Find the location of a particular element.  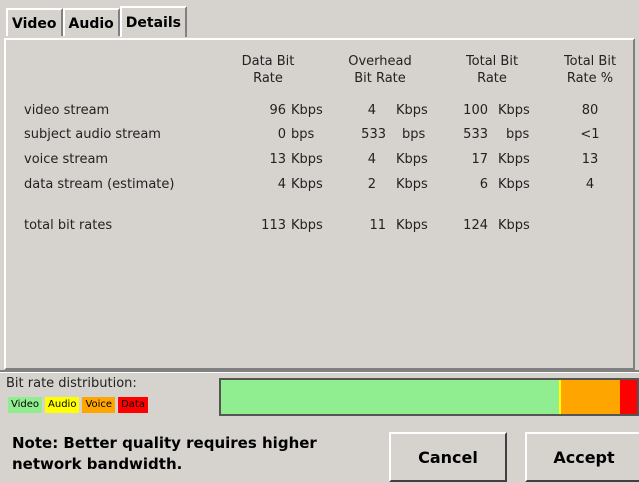

total-value: 100 is located at coordinates (475, 110).